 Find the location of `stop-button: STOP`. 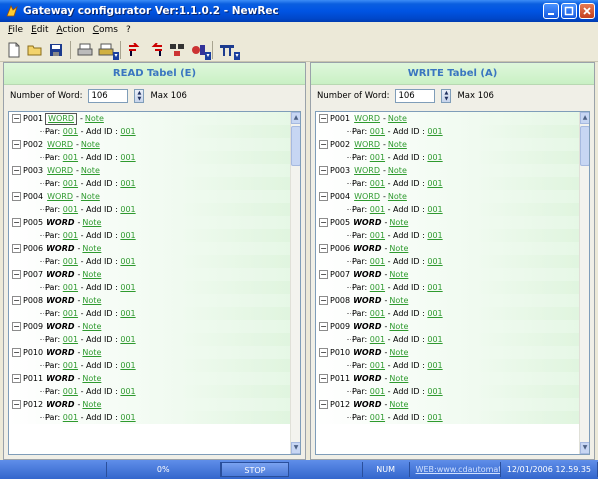

stop-button: STOP is located at coordinates (254, 469).